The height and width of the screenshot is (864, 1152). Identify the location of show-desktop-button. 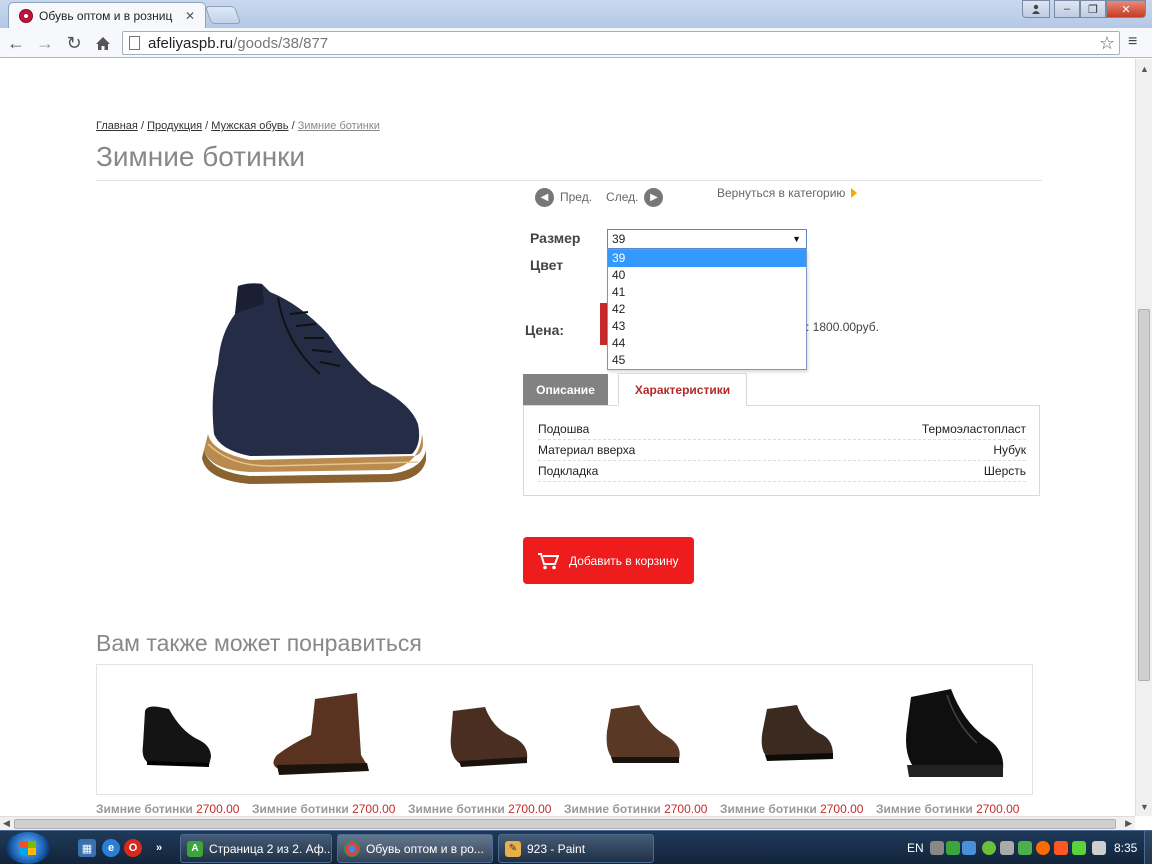
(1148, 847).